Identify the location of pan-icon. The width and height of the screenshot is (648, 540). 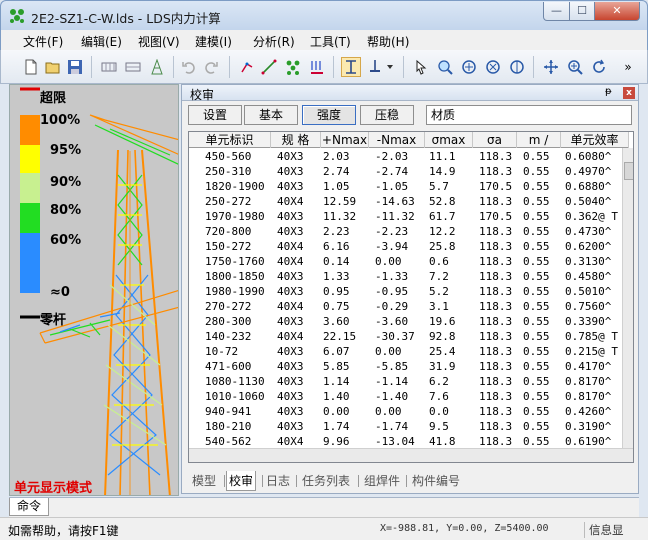
(551, 67).